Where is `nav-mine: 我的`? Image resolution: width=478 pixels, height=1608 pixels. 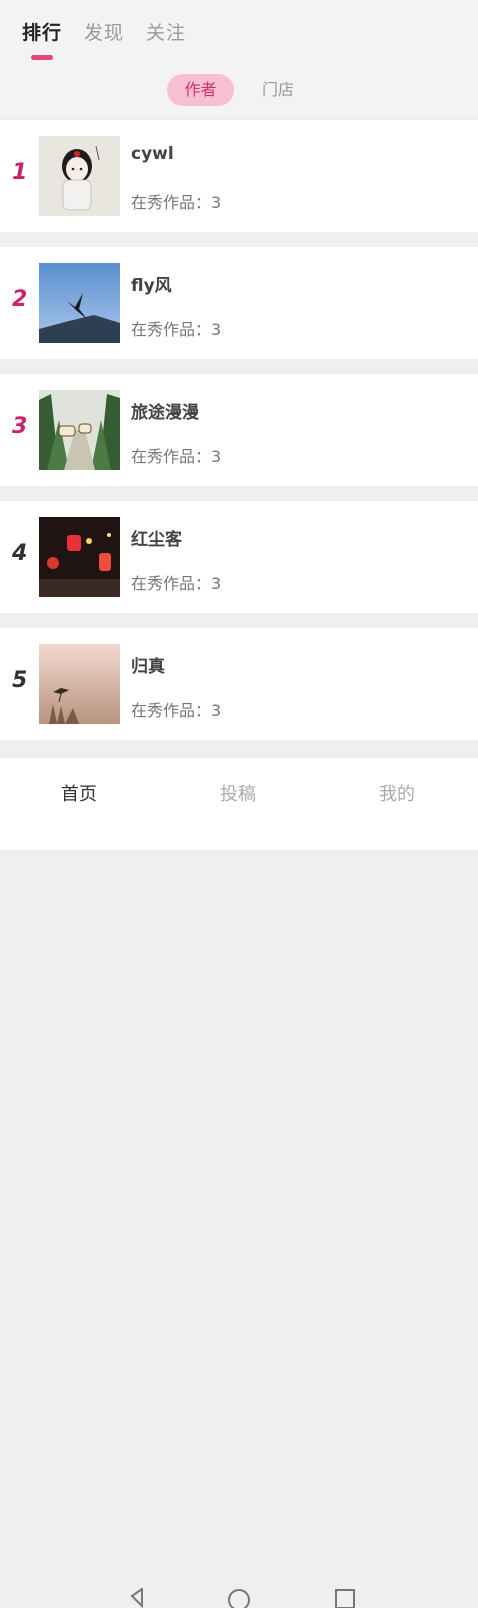 nav-mine: 我的 is located at coordinates (397, 793).